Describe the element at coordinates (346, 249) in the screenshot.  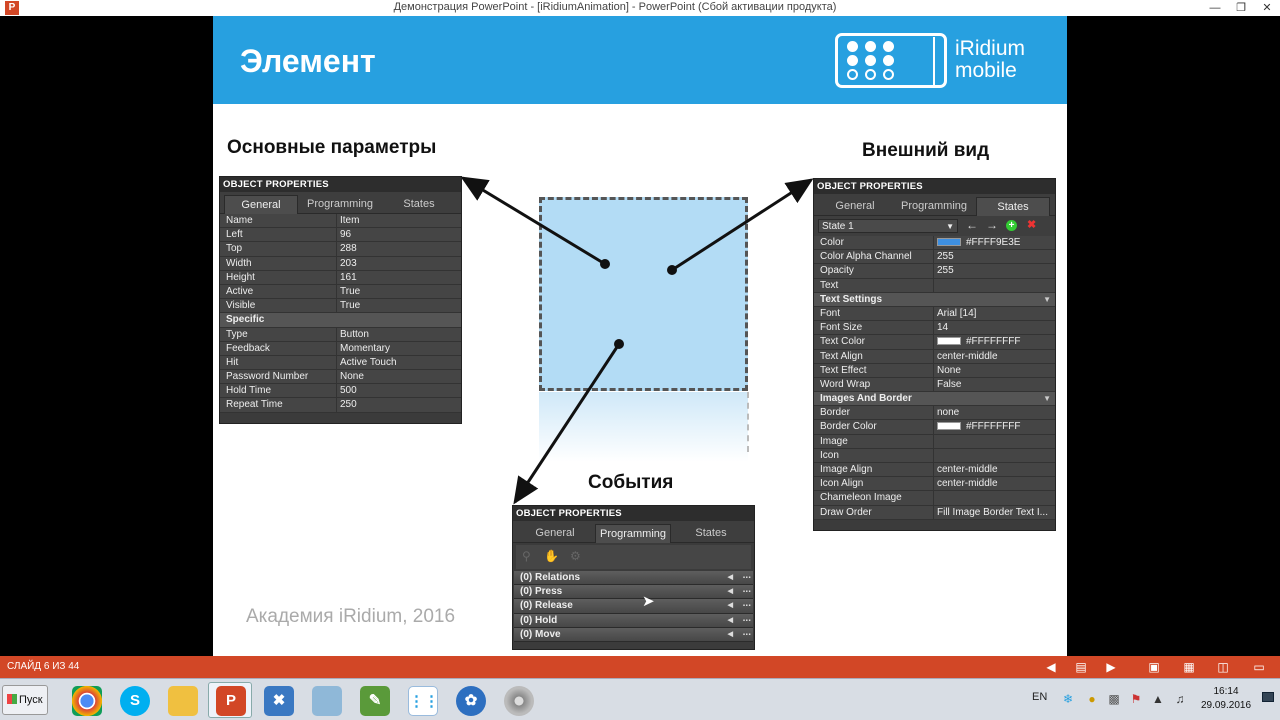
I see `property-value: 288` at that location.